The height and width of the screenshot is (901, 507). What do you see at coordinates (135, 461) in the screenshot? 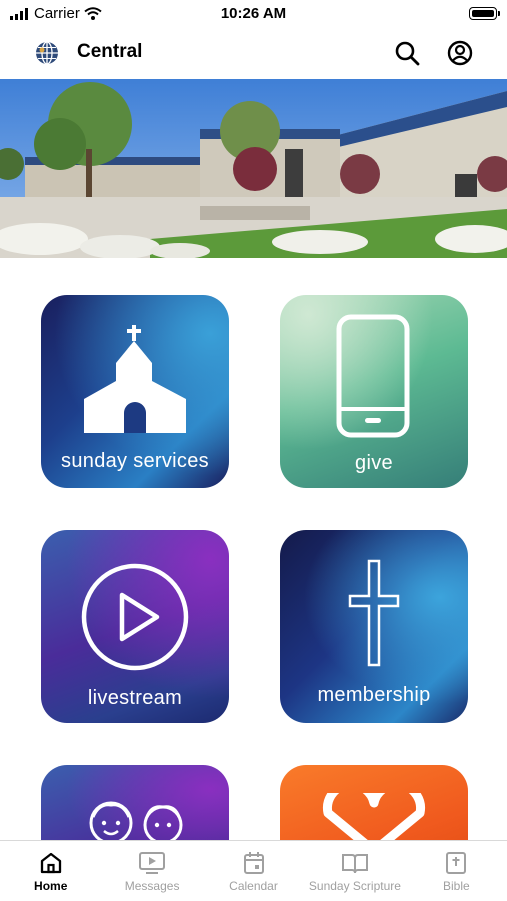
I see `tile-label: sunday services` at bounding box center [135, 461].